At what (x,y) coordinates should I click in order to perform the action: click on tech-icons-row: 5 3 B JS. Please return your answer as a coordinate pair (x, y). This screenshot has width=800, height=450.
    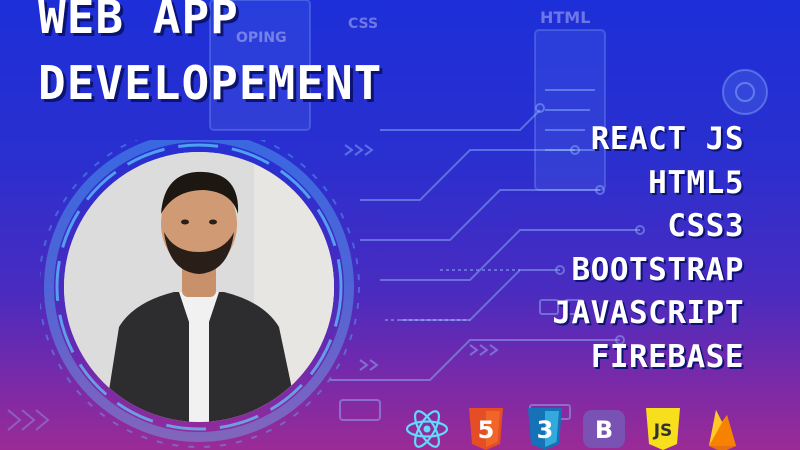
    Looking at the image, I should click on (574, 428).